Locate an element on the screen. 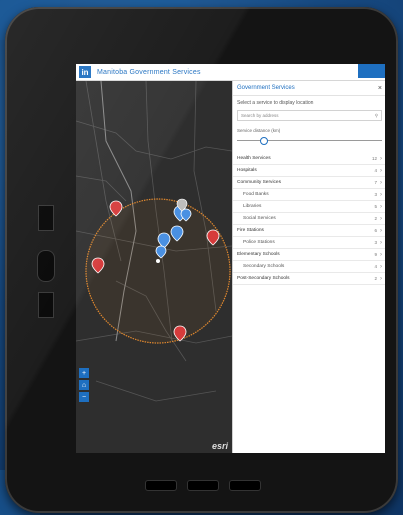 This screenshot has height=515, width=403. panel-title: Government Services is located at coordinates (266, 88).